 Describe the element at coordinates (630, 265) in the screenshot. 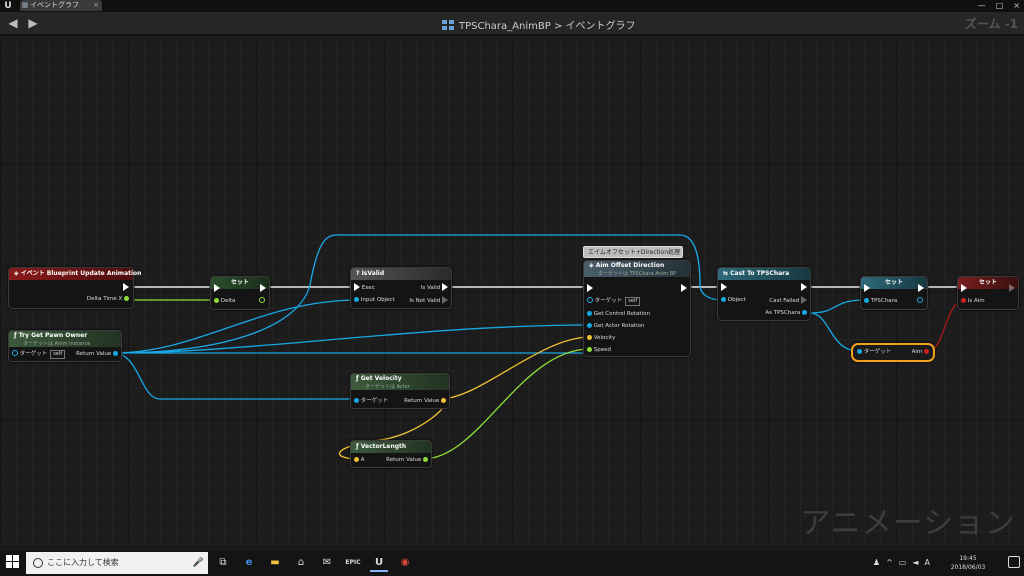

I see `node-title: Aim Offset Direction` at that location.